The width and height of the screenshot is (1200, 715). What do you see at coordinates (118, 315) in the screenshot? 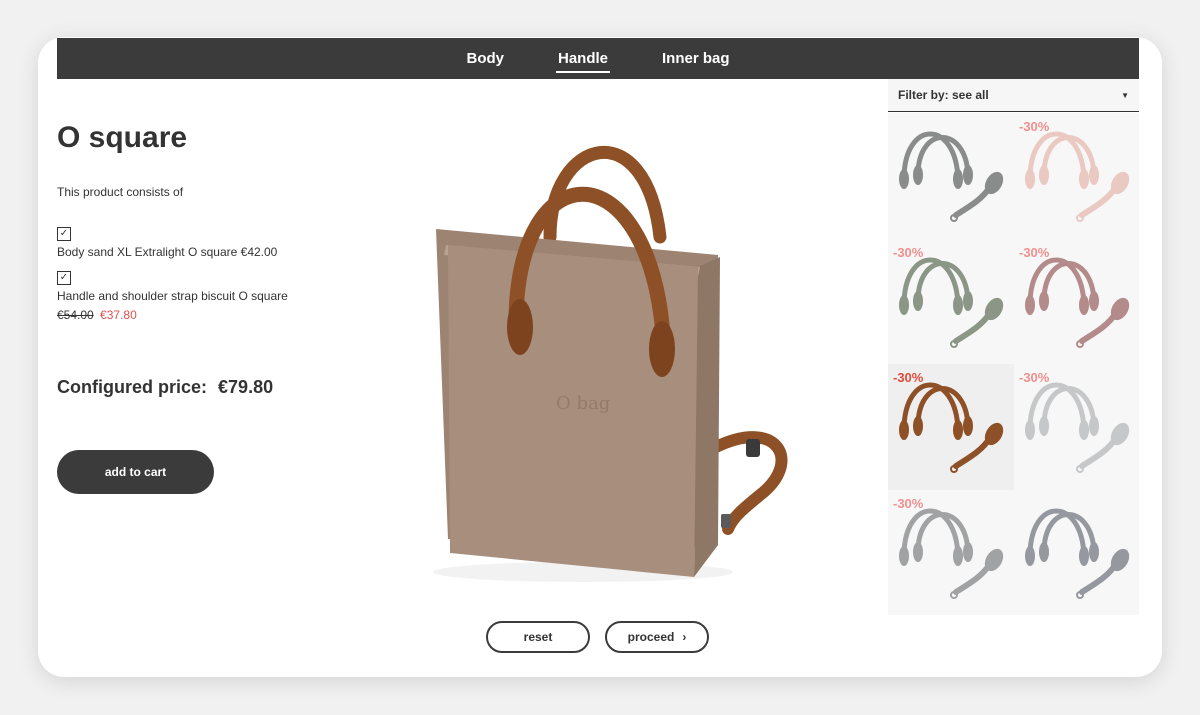
I see `discount-price: €37.80` at bounding box center [118, 315].